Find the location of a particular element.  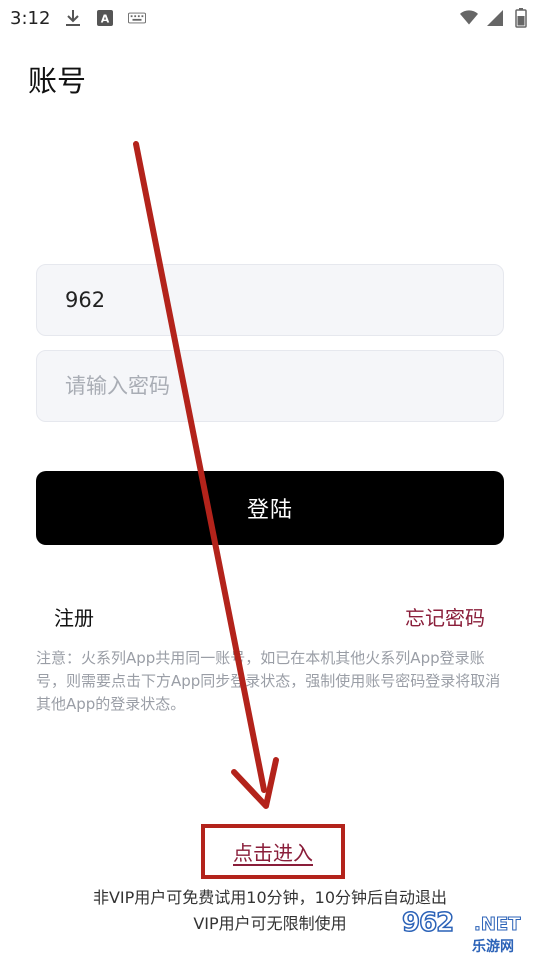

a-keyboard-icon: A is located at coordinates (105, 18).